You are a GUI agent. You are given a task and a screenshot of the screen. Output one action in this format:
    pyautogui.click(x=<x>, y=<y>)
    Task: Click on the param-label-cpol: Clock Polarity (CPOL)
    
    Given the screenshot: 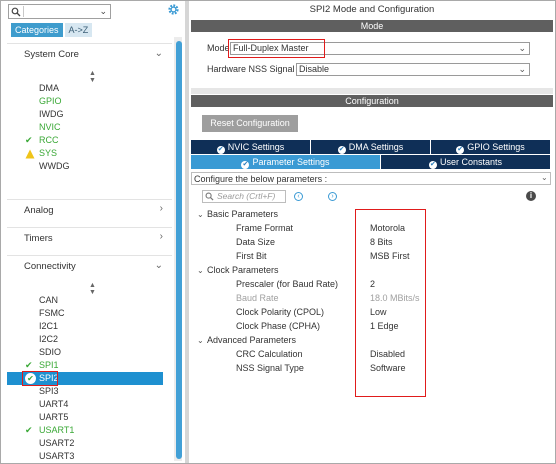 What is the action you would take?
    pyautogui.click(x=280, y=312)
    